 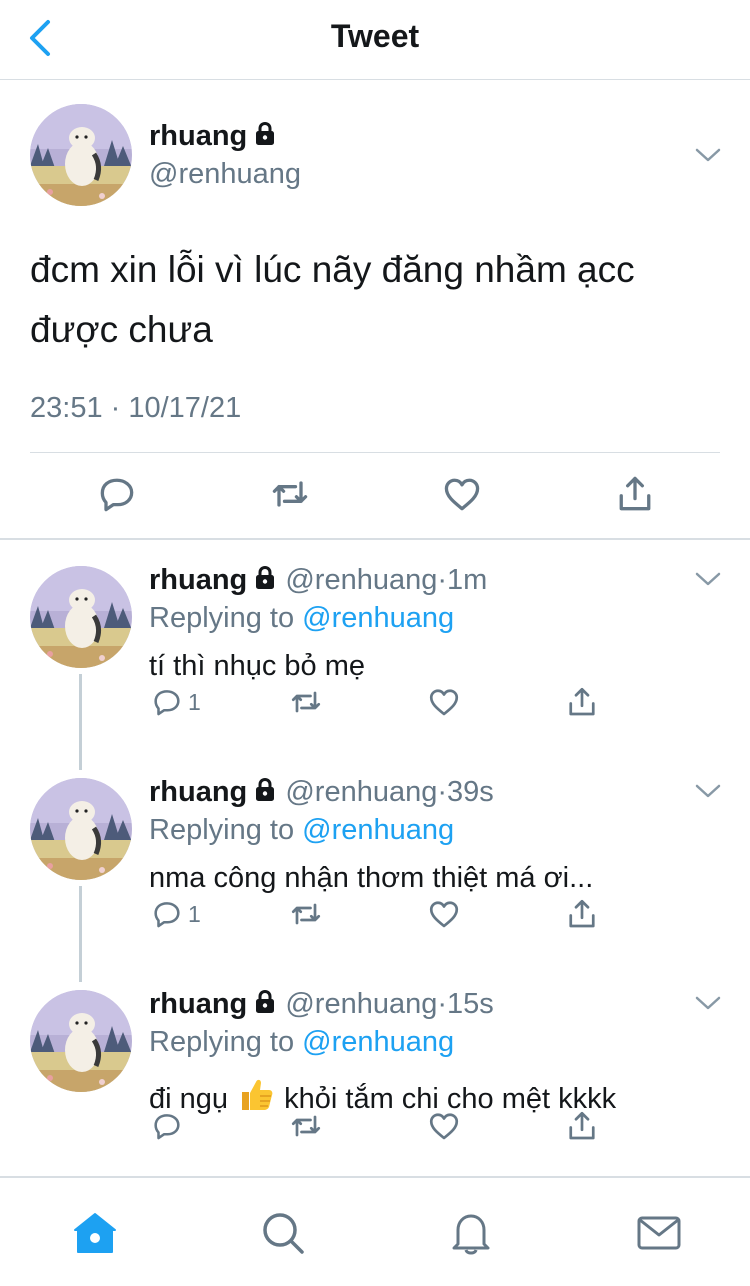 What do you see at coordinates (470, 792) in the screenshot?
I see `reply-time: 39s` at bounding box center [470, 792].